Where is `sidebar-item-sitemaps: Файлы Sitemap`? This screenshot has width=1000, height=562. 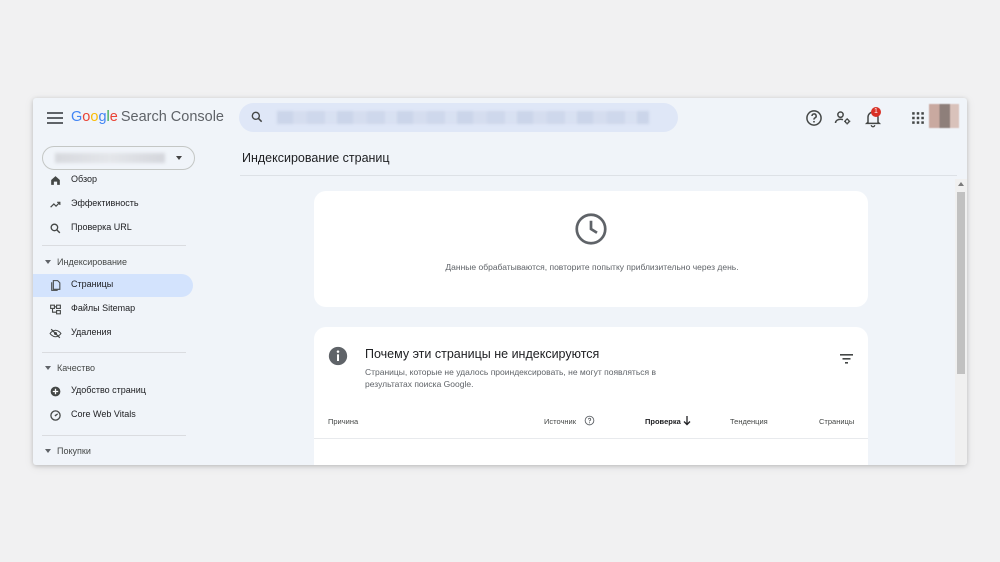 sidebar-item-sitemaps: Файлы Sitemap is located at coordinates (113, 309).